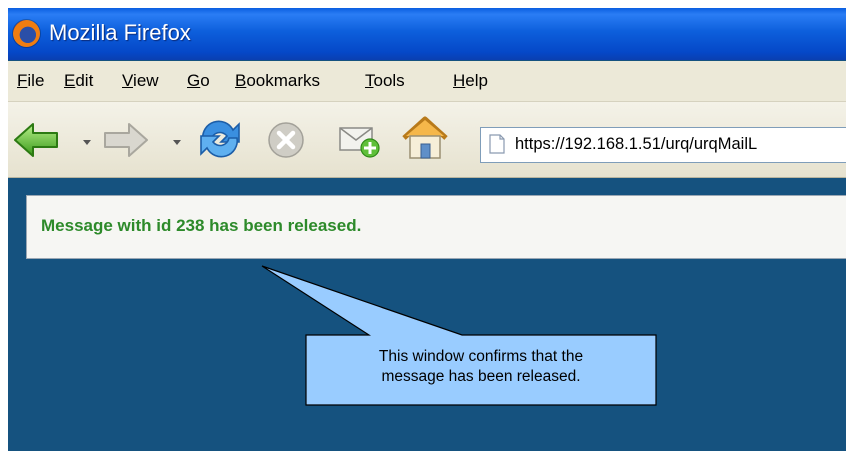  What do you see at coordinates (481, 376) in the screenshot?
I see `callout-line-2: message has been released.` at bounding box center [481, 376].